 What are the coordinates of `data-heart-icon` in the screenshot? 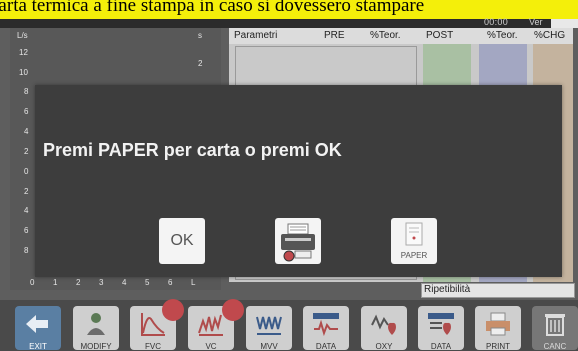 It's located at (441, 324).